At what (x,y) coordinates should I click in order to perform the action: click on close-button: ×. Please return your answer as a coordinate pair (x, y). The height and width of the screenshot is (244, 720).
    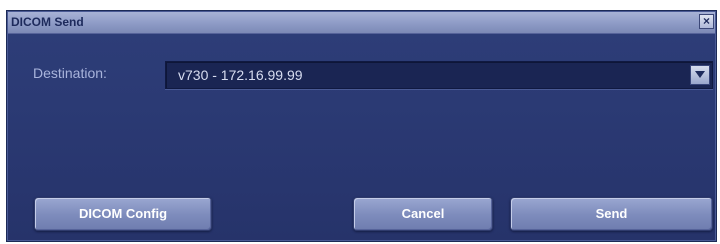
    Looking at the image, I should click on (706, 21).